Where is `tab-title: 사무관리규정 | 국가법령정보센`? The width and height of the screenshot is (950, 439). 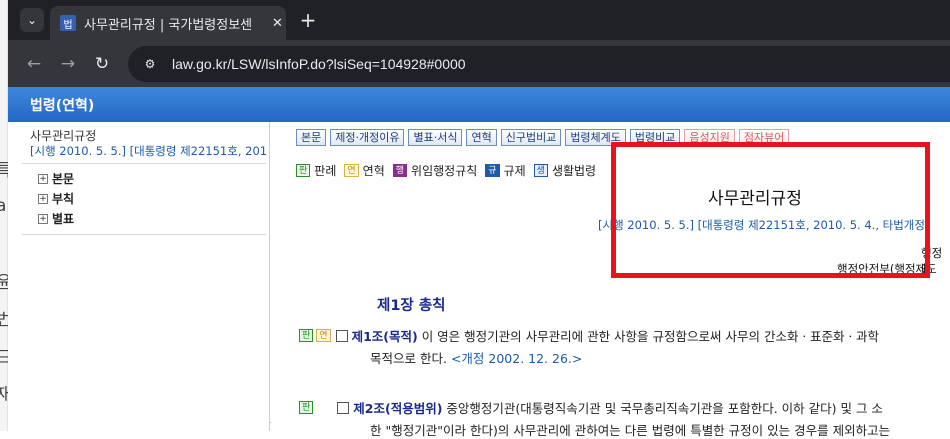
tab-title: 사무관리규정 | 국가법령정보센 is located at coordinates (168, 25).